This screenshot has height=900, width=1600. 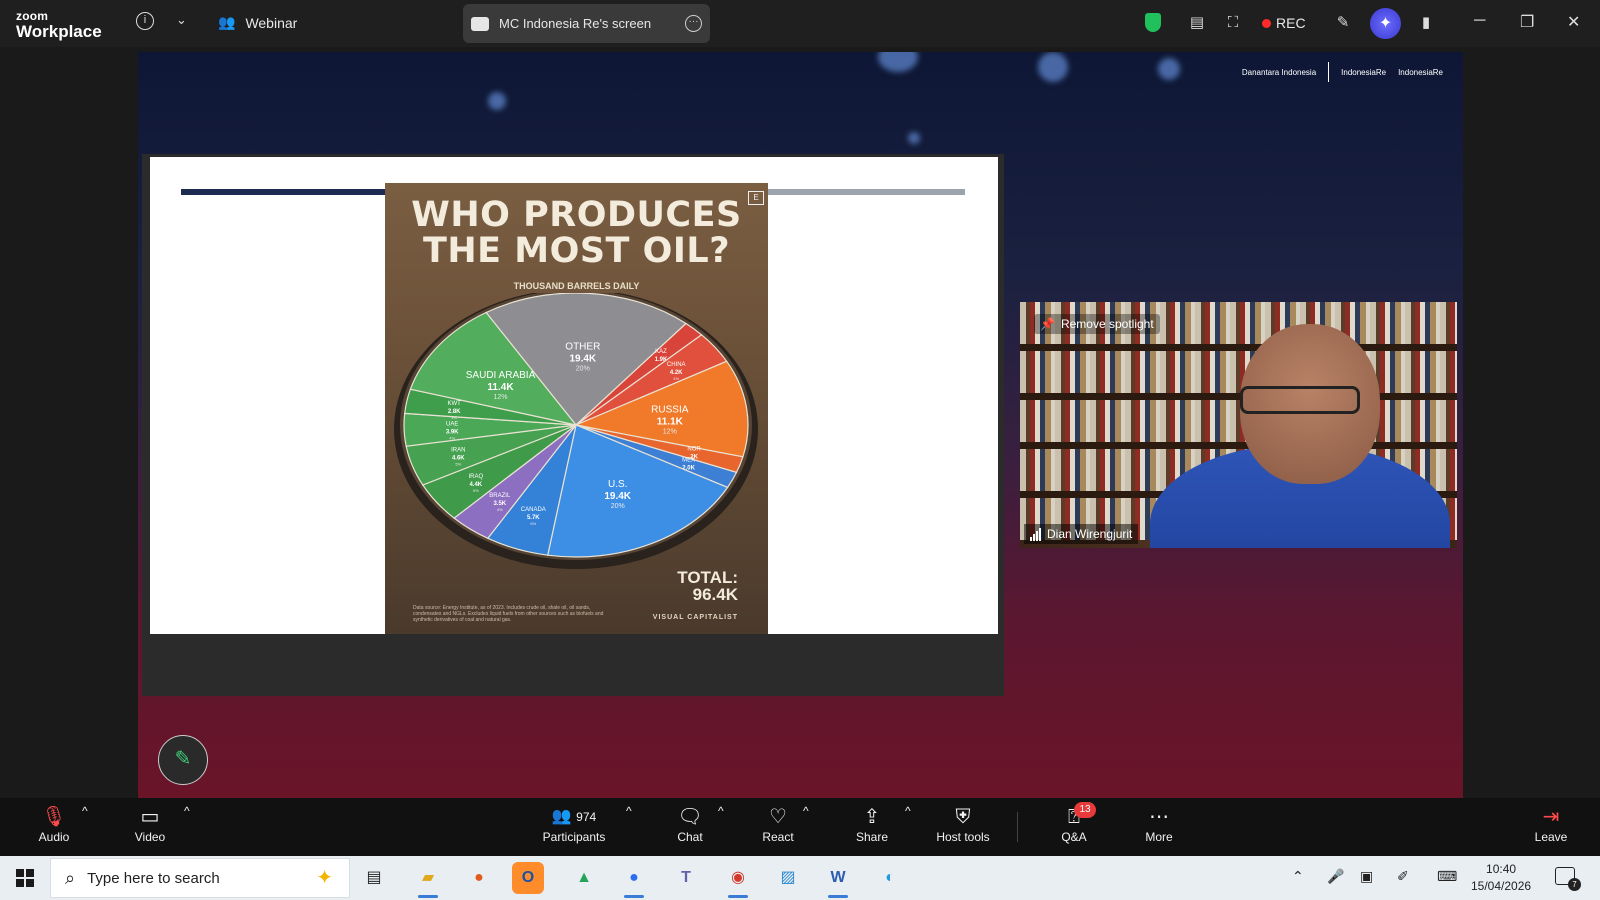 What do you see at coordinates (25, 878) in the screenshot?
I see `windows-start-icon` at bounding box center [25, 878].